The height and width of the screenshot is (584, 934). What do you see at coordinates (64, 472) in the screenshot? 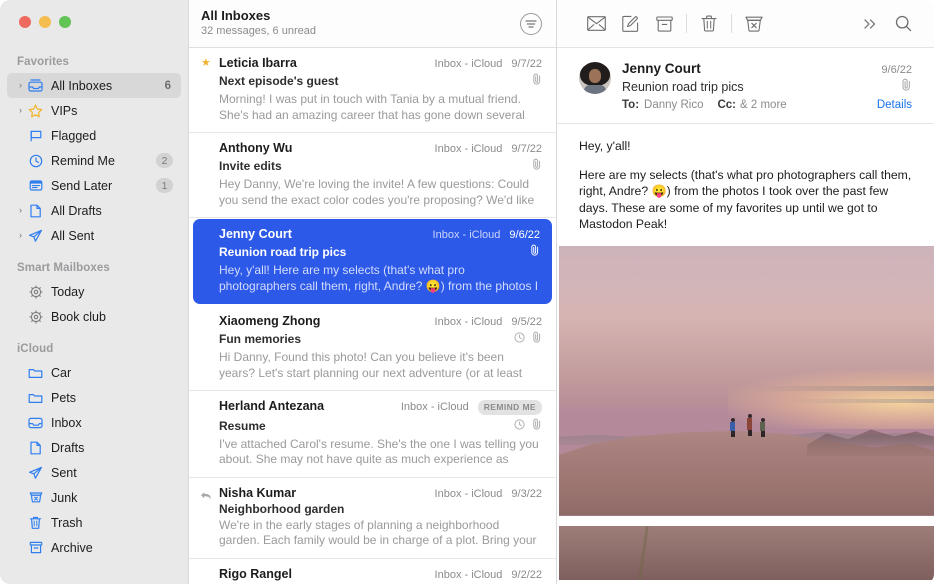
I see `sidebar-item-label: Sent` at bounding box center [64, 472].